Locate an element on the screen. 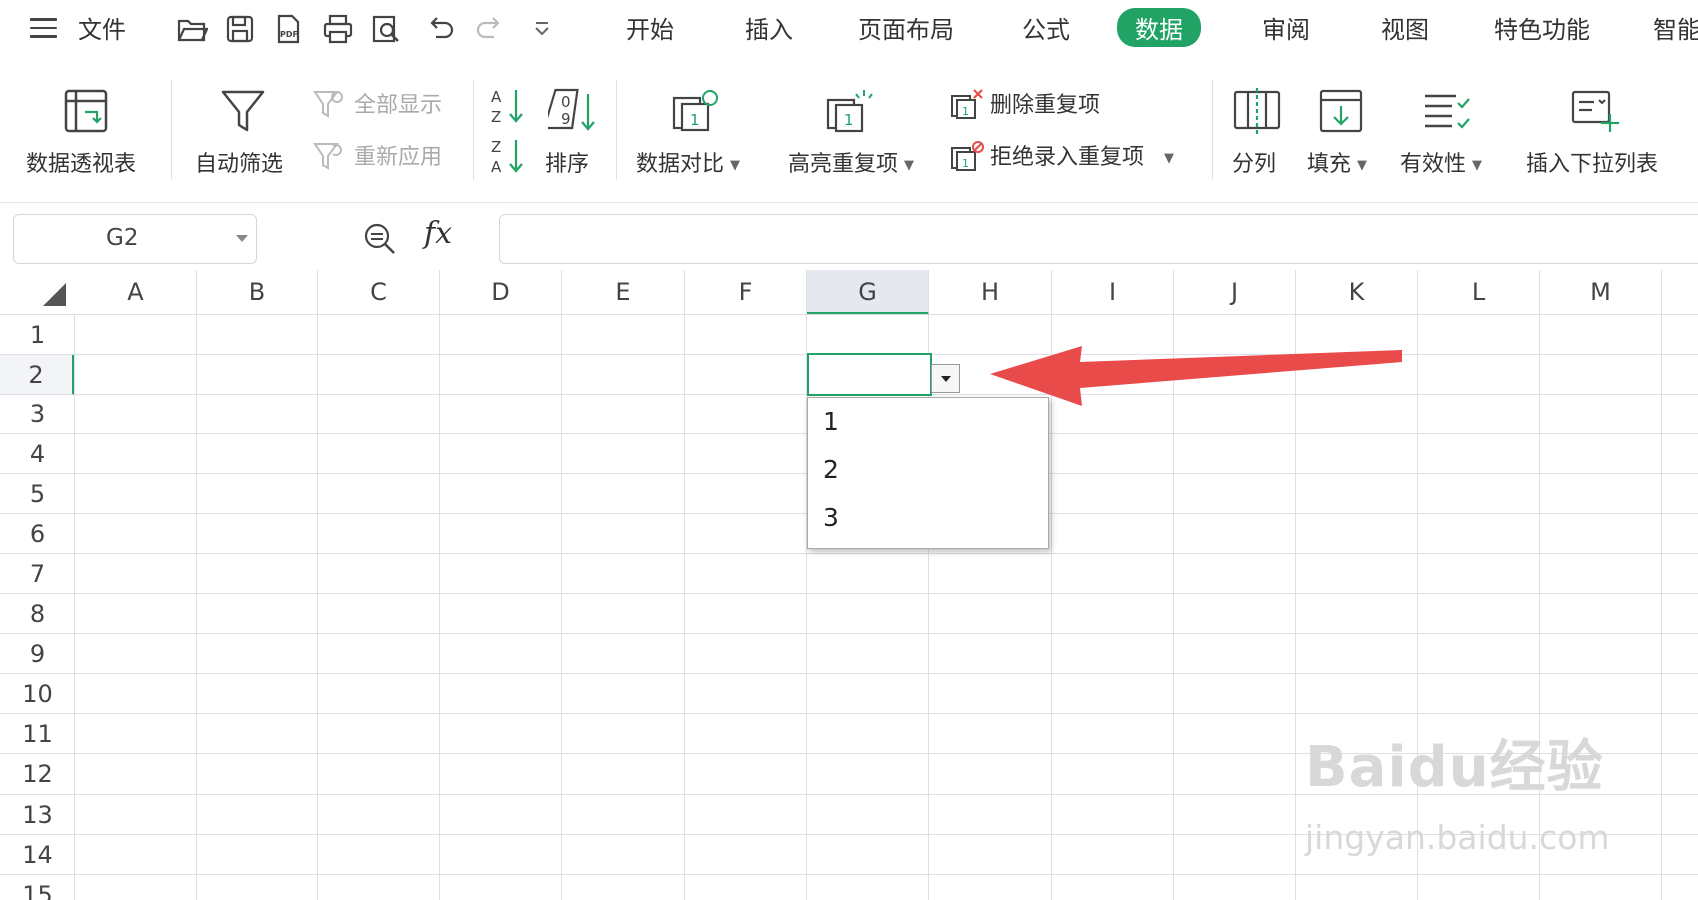 The image size is (1698, 900). row-header-11: 11 is located at coordinates (37, 734).